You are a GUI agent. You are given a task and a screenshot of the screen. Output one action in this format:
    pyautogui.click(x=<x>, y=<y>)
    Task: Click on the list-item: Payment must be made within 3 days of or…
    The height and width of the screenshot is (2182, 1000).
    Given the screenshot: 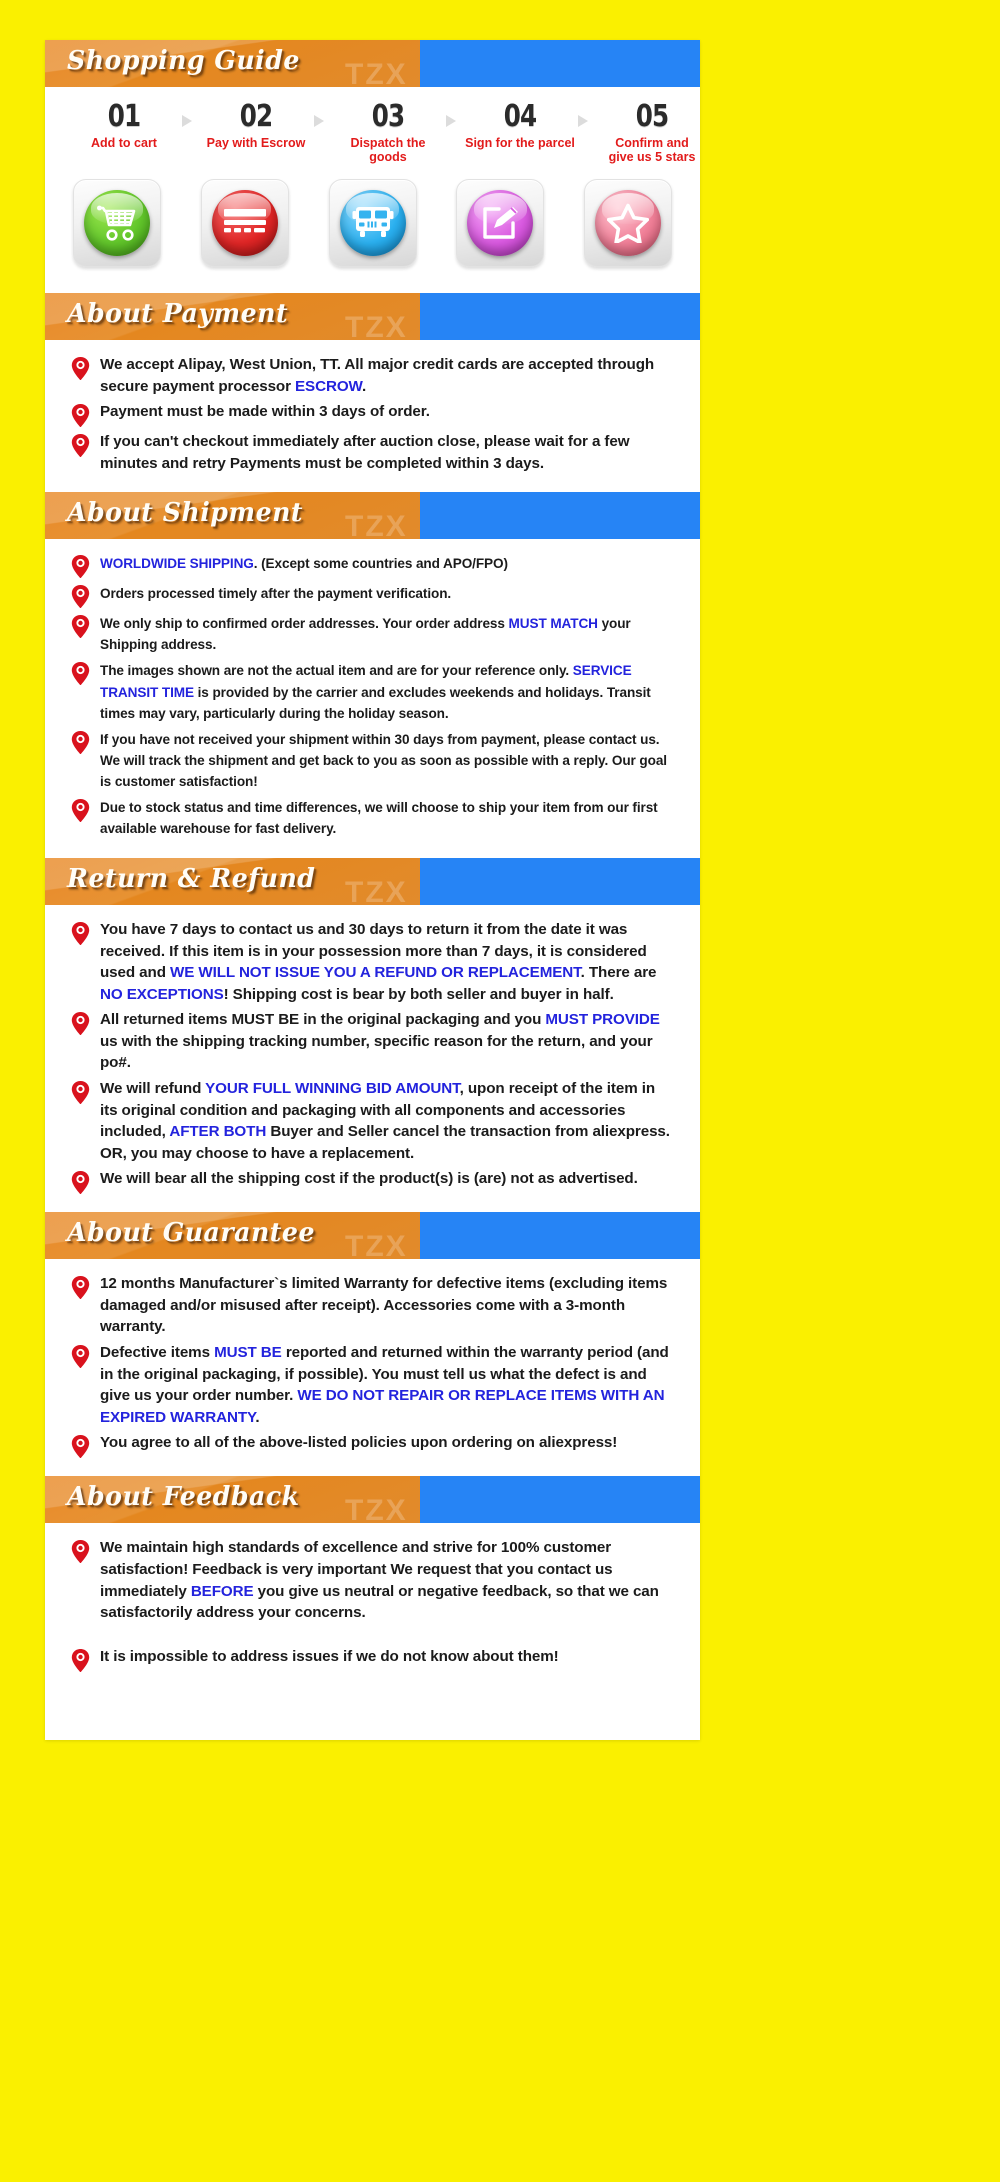 What is the action you would take?
    pyautogui.click(x=372, y=414)
    